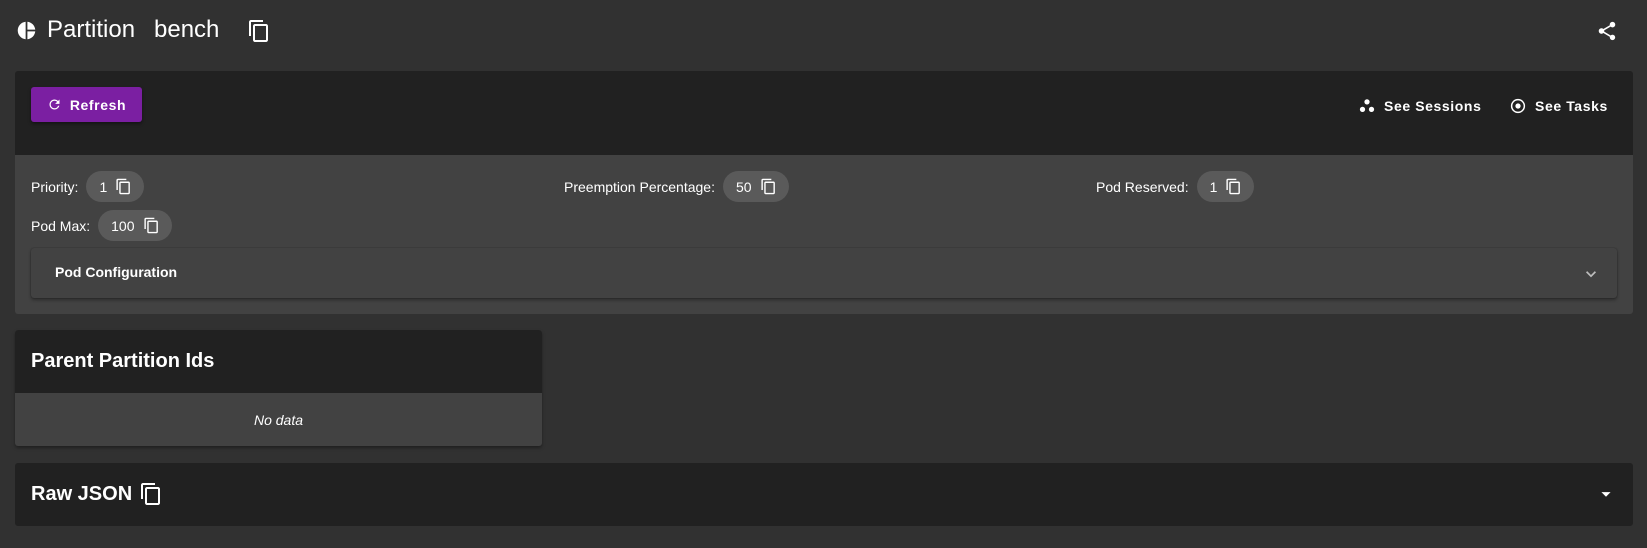 This screenshot has width=1647, height=548. I want to click on pod-reserved-field: Pod Reserved: 1, so click(1175, 186).